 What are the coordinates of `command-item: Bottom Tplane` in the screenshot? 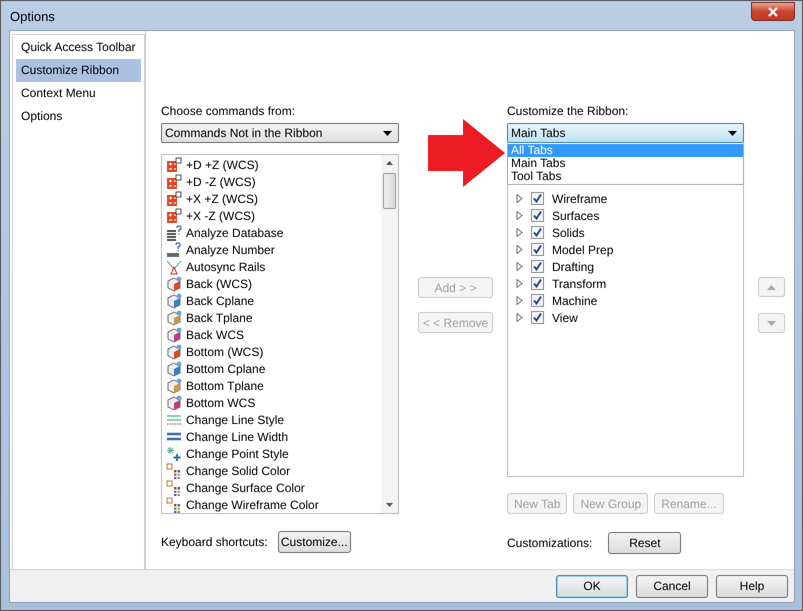 It's located at (225, 385).